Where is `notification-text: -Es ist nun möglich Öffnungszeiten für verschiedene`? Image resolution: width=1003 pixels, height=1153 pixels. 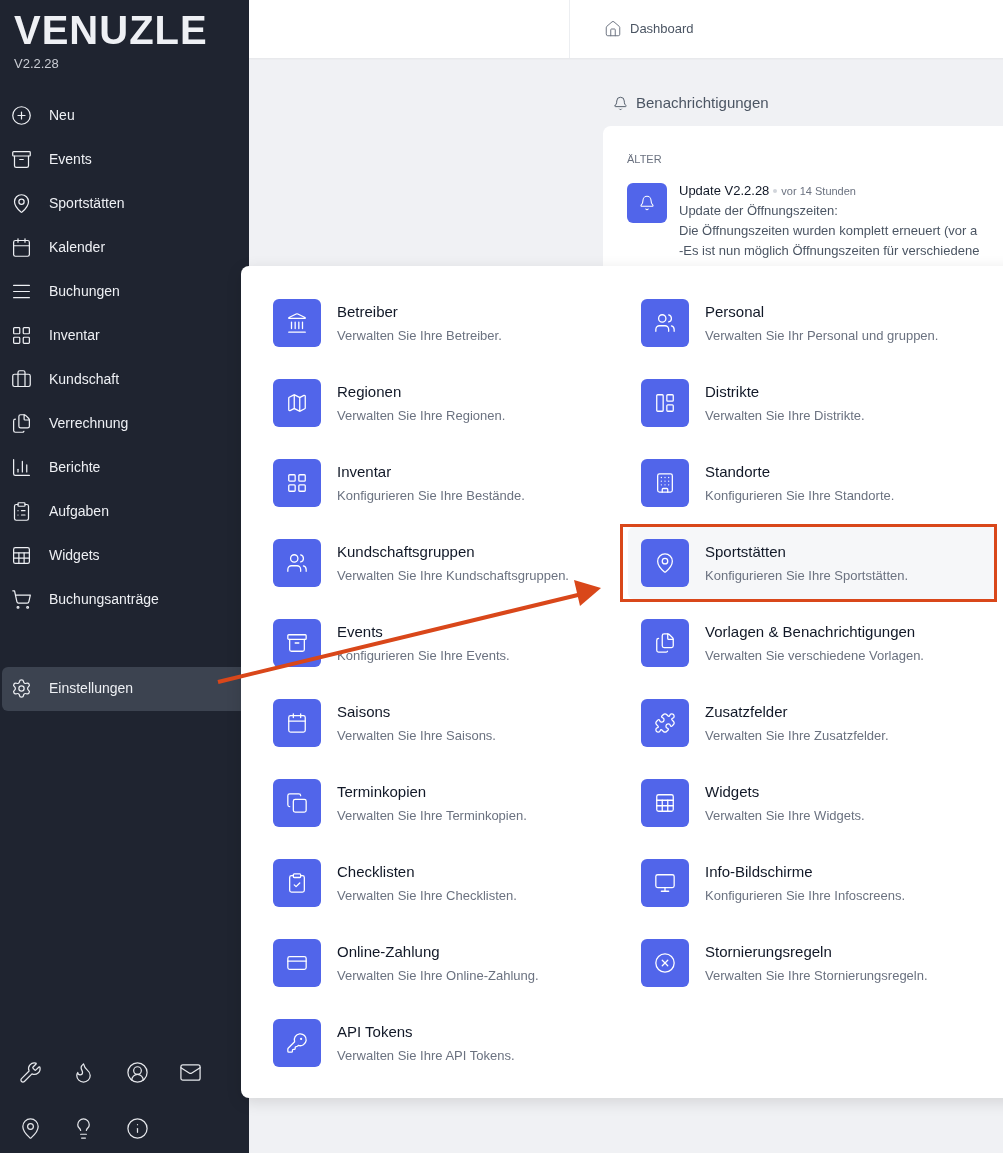 notification-text: -Es ist nun möglich Öffnungszeiten für verschiedene is located at coordinates (829, 250).